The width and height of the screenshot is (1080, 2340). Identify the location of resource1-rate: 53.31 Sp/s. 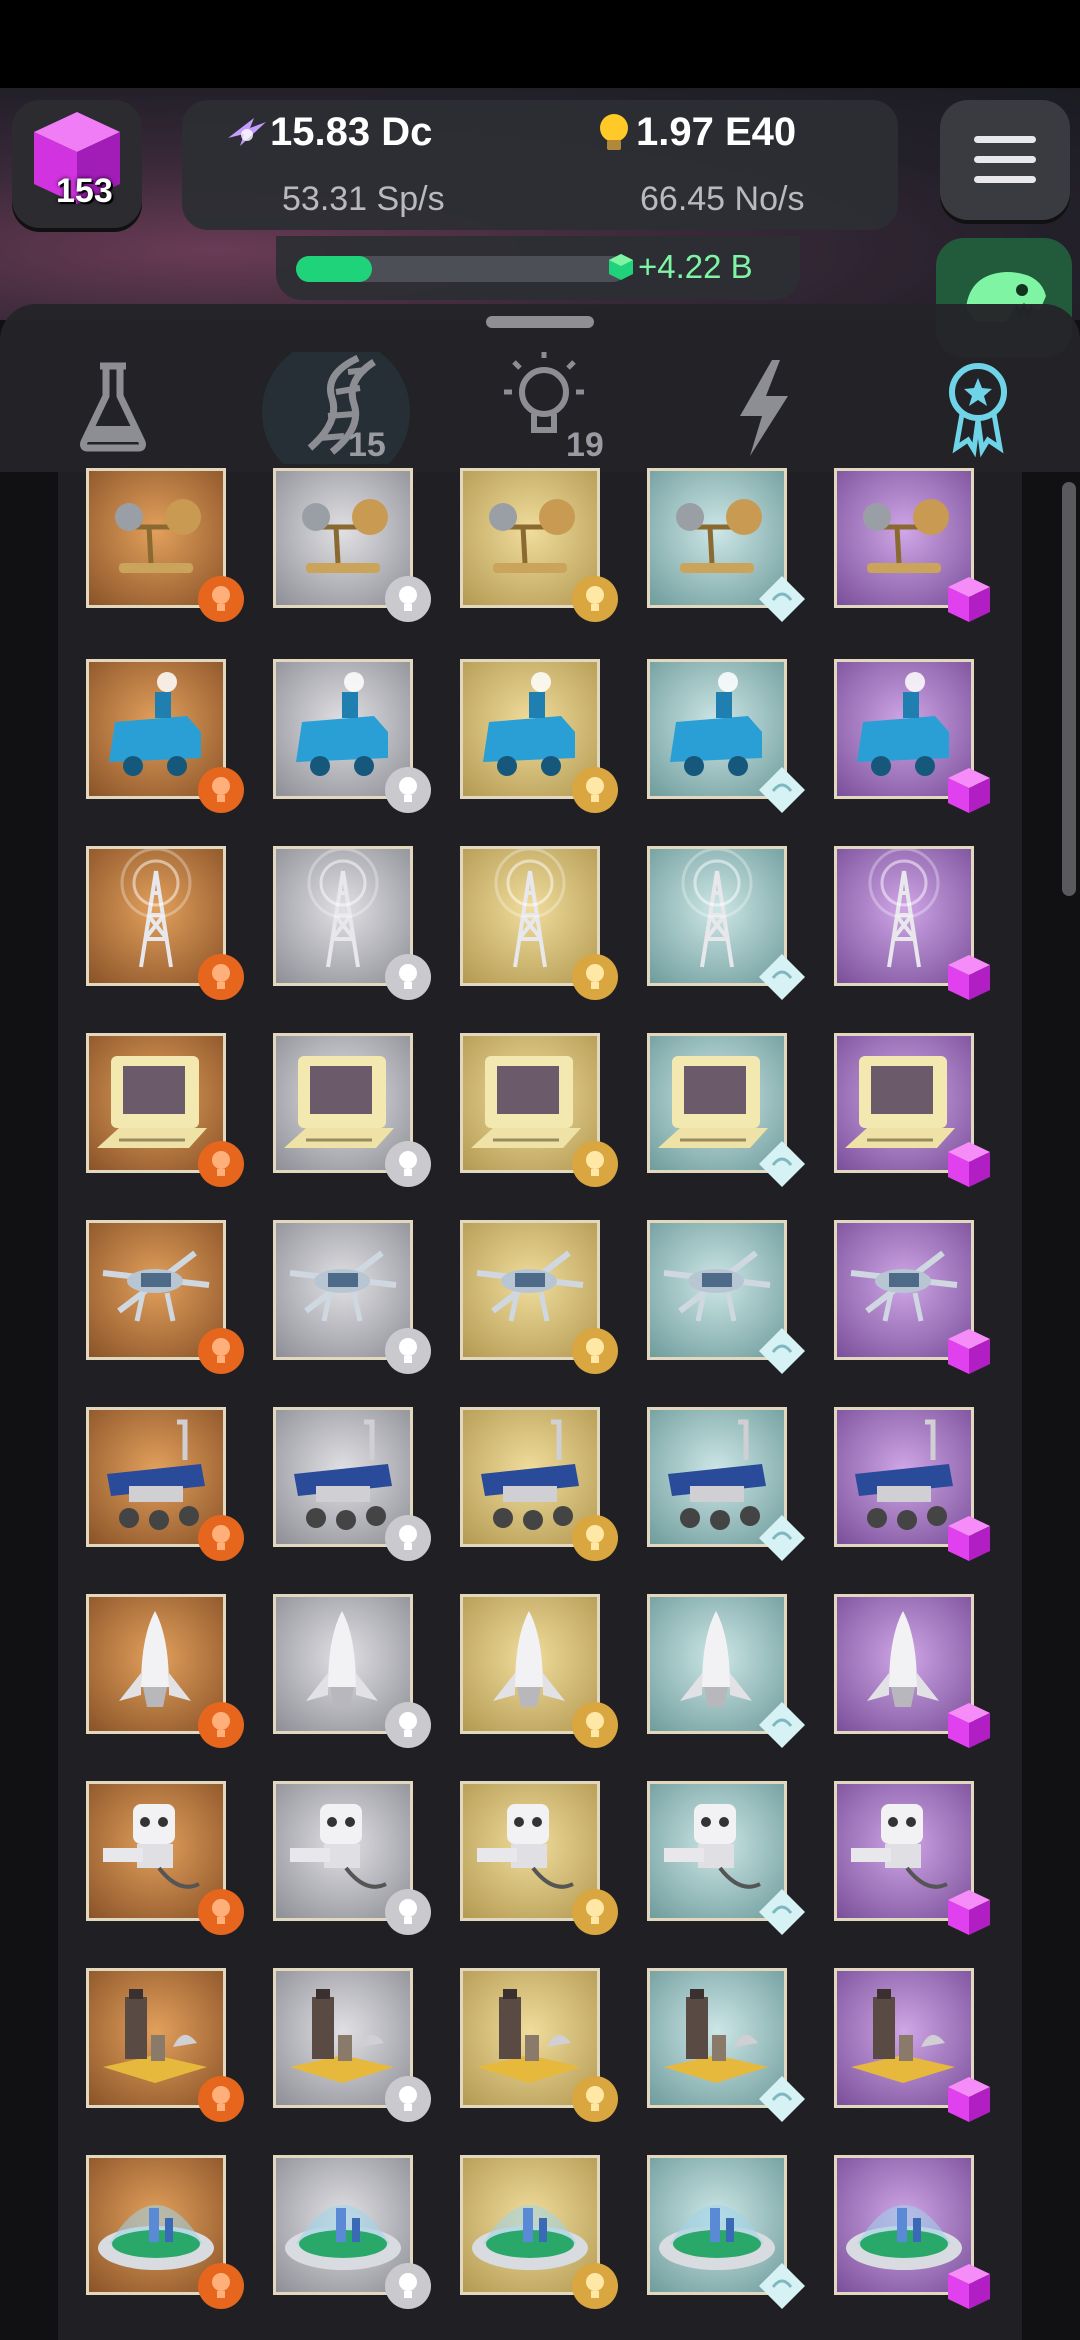
(363, 199).